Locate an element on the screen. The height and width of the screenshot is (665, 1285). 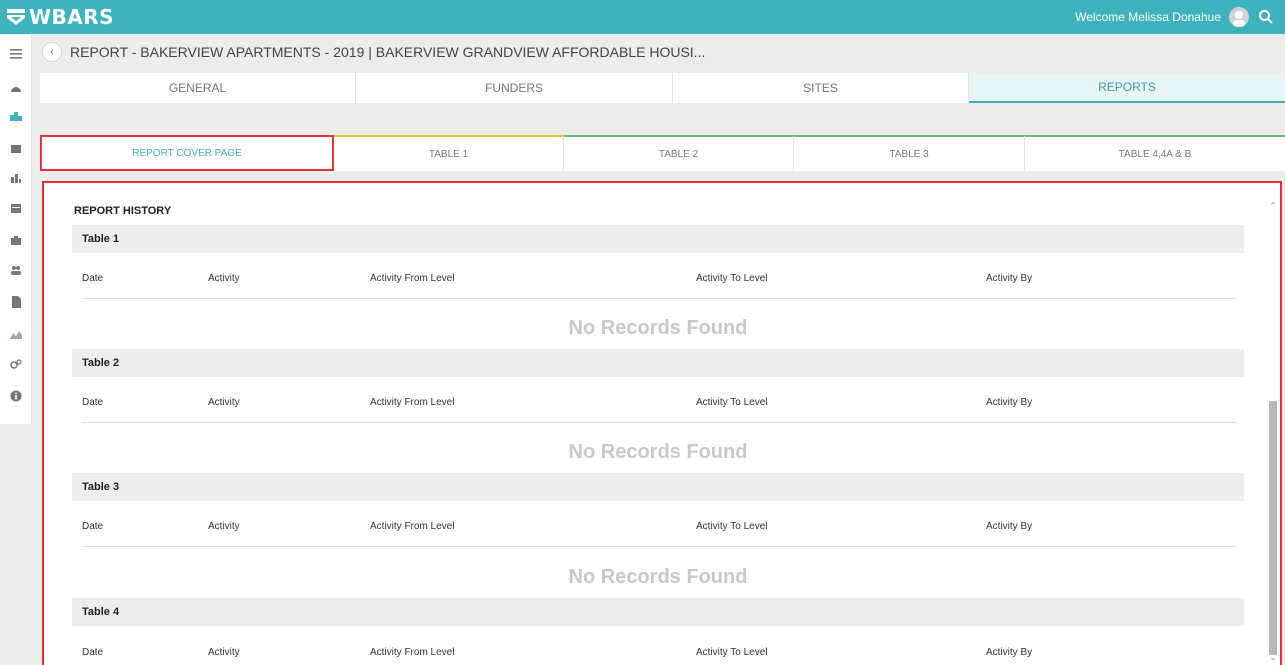
building-icon is located at coordinates (16, 148).